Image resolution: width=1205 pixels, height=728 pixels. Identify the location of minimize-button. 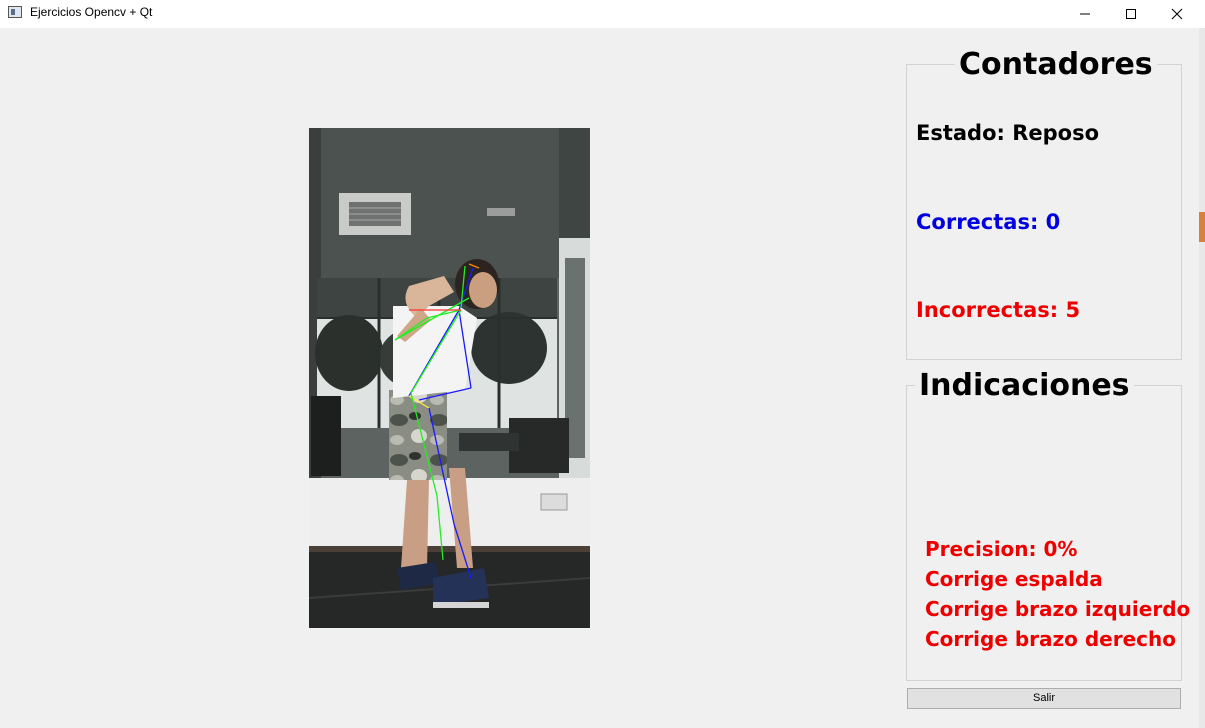
(1085, 14).